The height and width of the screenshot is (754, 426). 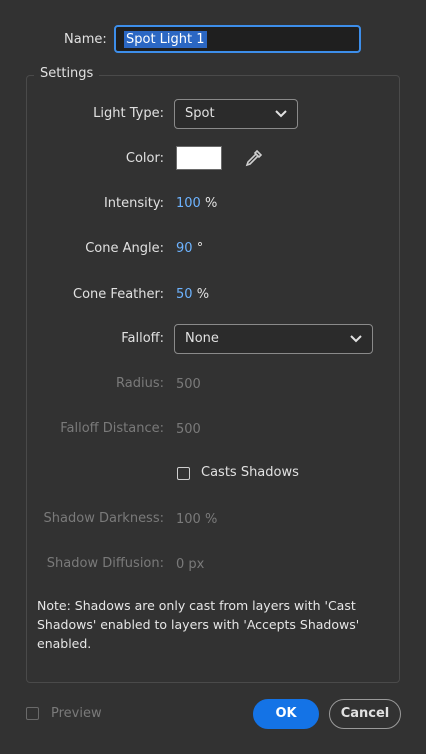 What do you see at coordinates (188, 429) in the screenshot?
I see `falloff-distance-value: 500` at bounding box center [188, 429].